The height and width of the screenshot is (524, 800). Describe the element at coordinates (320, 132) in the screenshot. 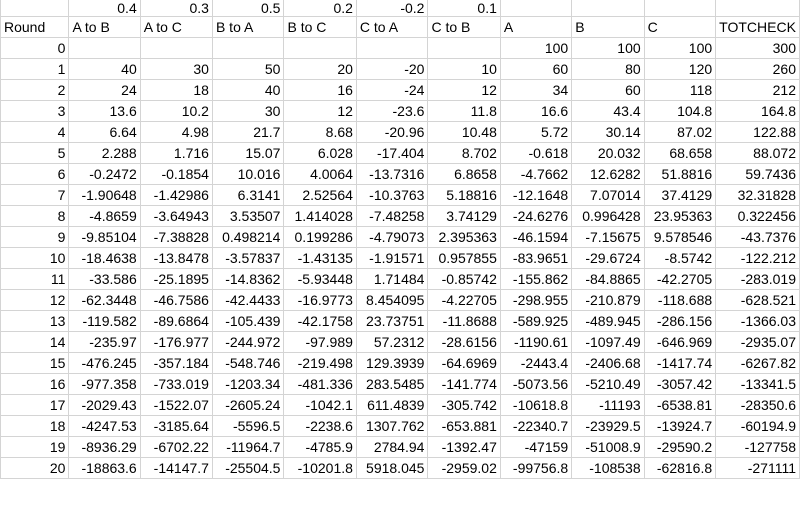

I see `cell: 8.68` at that location.